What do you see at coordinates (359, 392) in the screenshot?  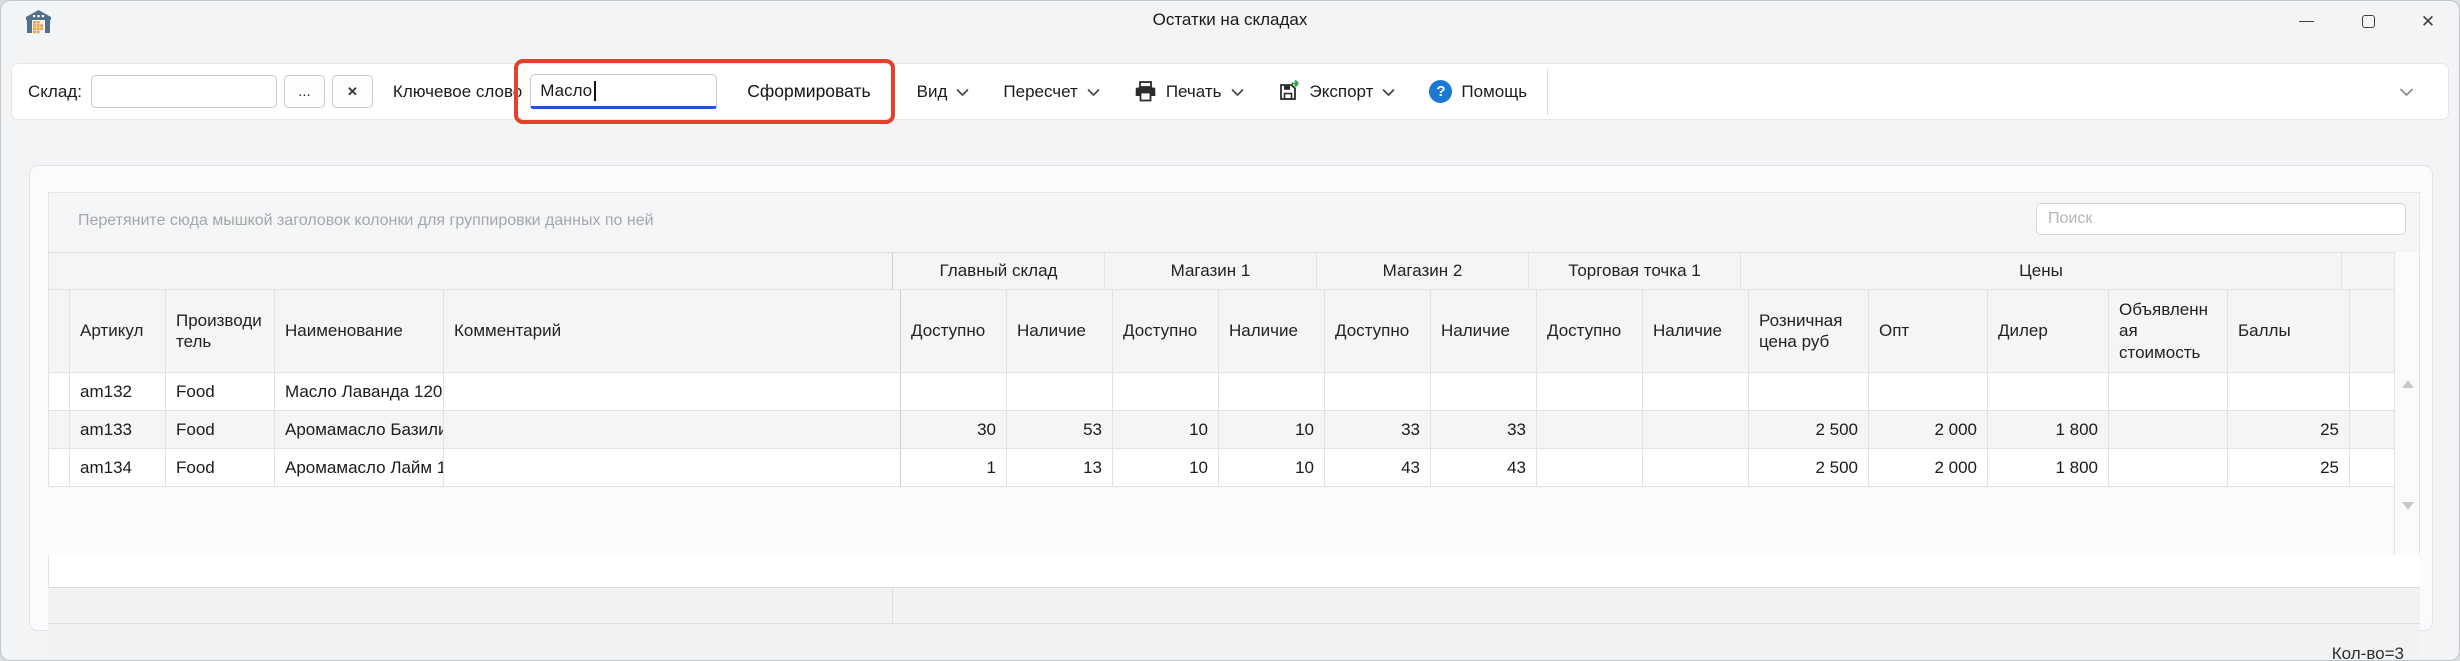 I see `table-cell: Масло Лаванда 120 мл` at bounding box center [359, 392].